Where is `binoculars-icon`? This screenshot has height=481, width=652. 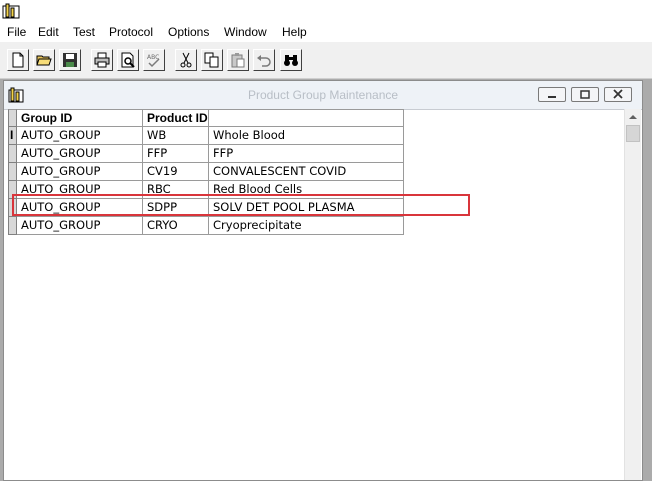
binoculars-icon is located at coordinates (291, 60).